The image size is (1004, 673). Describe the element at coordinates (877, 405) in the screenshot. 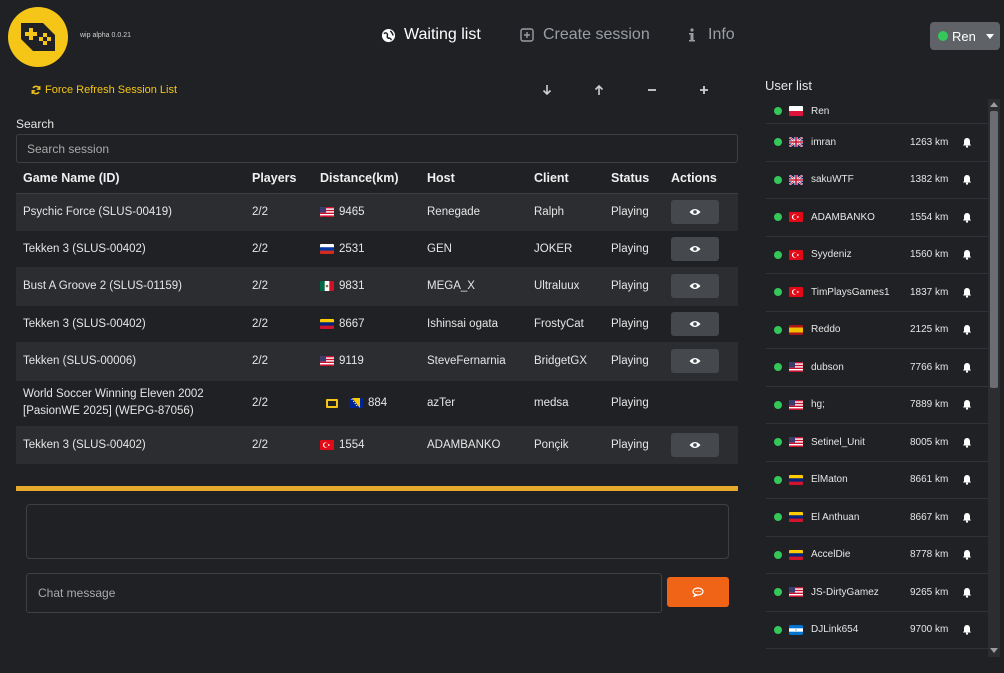

I see `user-list-item: hg; 7889 km` at that location.